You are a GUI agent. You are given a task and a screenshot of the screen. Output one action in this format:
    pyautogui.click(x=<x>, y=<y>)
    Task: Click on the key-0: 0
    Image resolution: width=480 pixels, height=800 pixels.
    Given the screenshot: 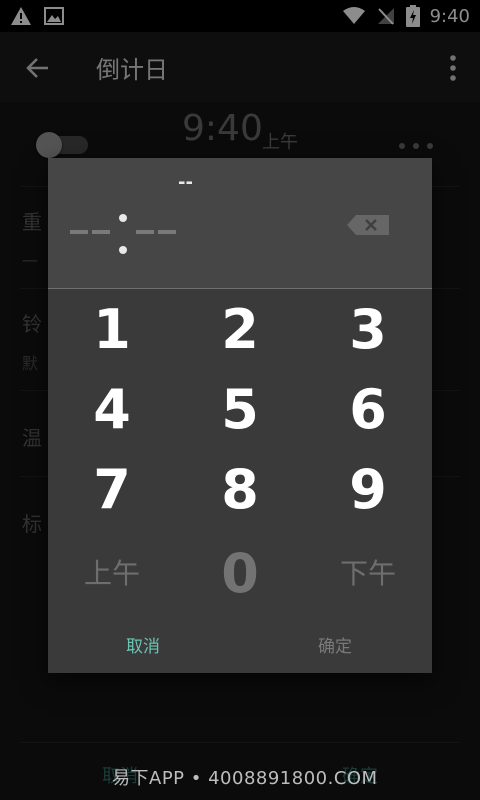 What is the action you would take?
    pyautogui.click(x=240, y=574)
    